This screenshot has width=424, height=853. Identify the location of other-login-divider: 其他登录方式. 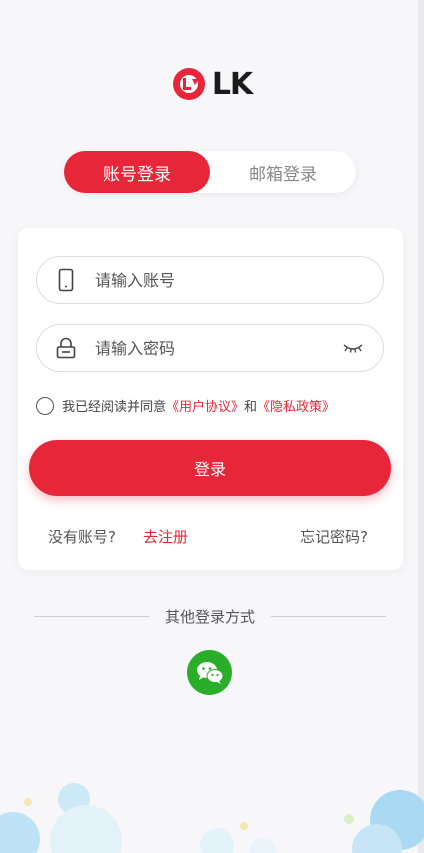
(210, 616).